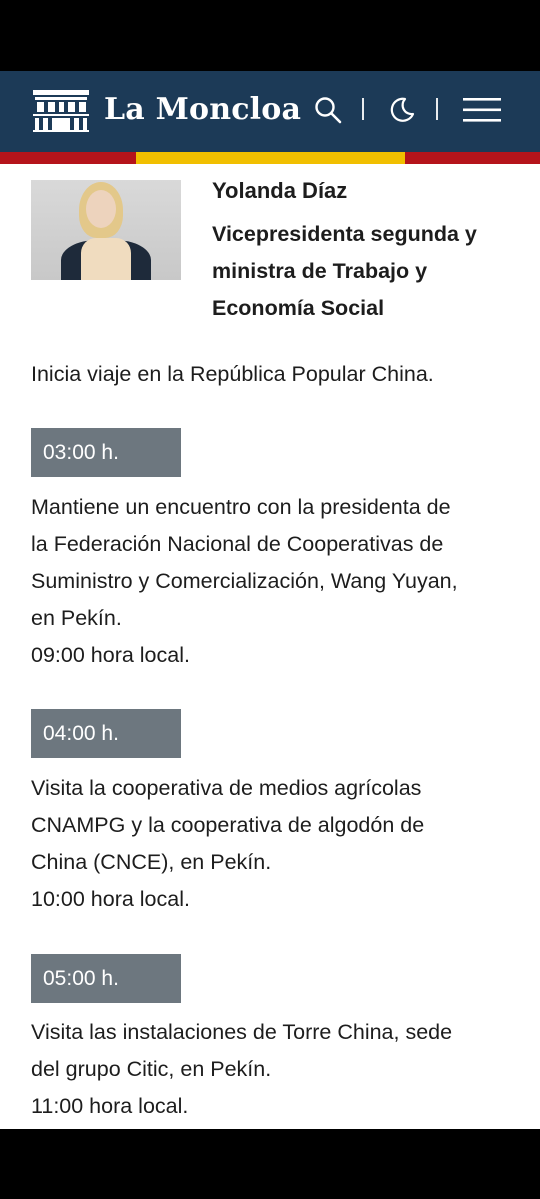  I want to click on time-badge: 03:00 h., so click(106, 452).